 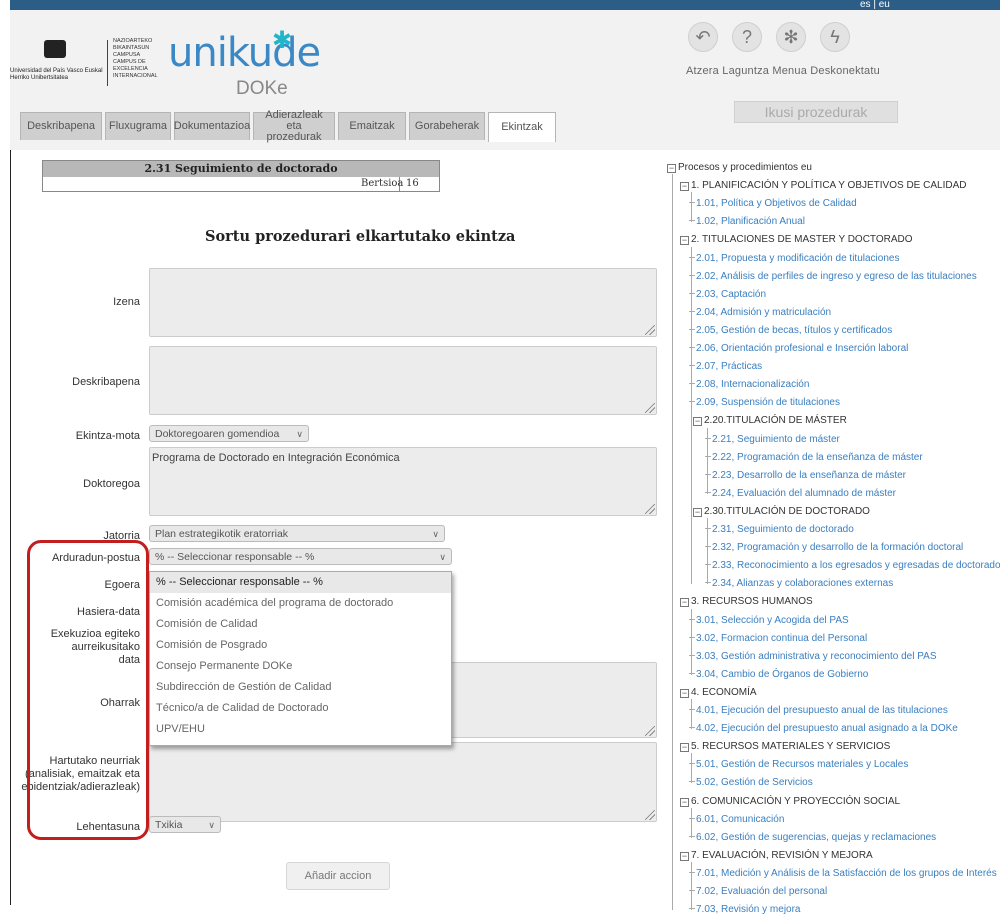 I want to click on tree-group: −3. RECURSOS HUMANOS, so click(x=746, y=602).